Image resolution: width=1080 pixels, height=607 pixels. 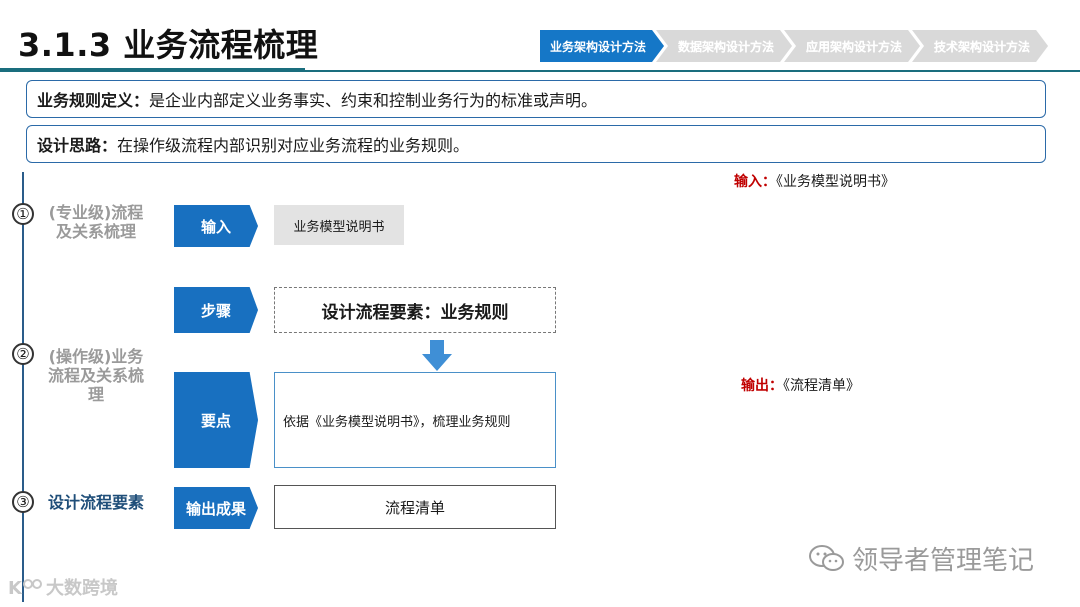 What do you see at coordinates (724, 46) in the screenshot?
I see `nav-tab-data-architecture: 数据架构设计方法` at bounding box center [724, 46].